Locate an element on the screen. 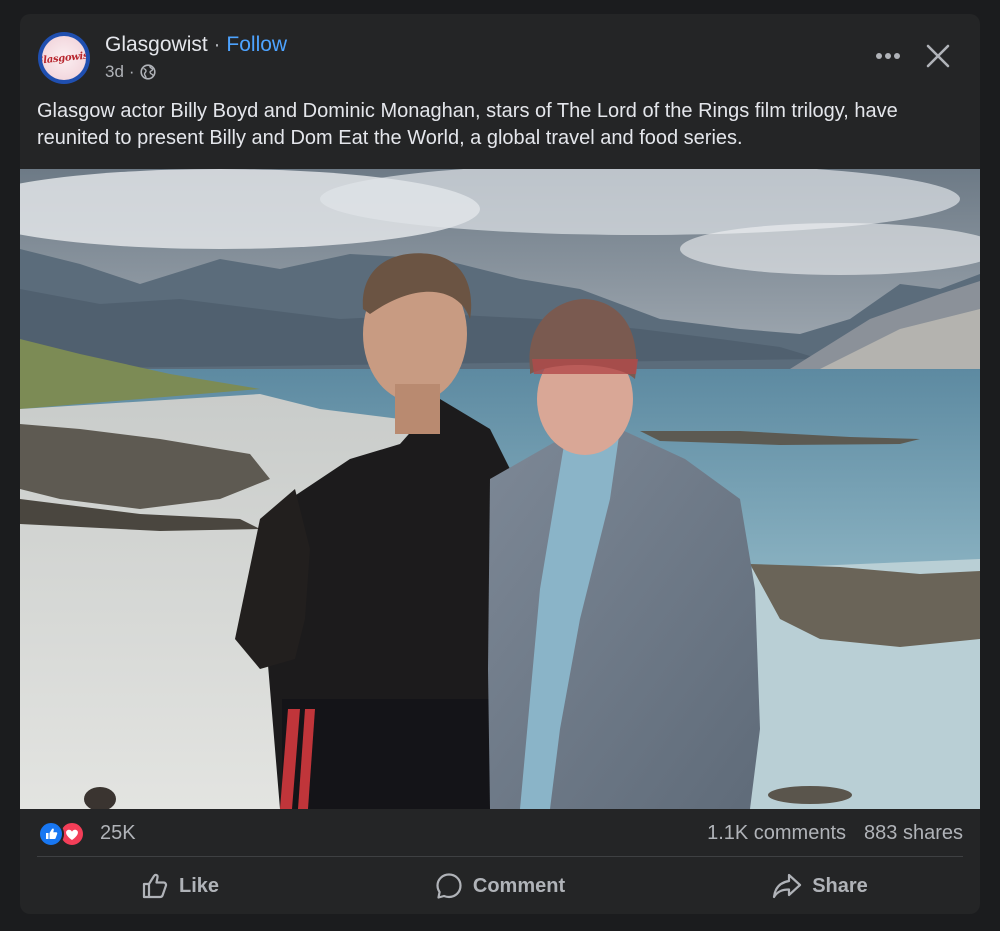 The height and width of the screenshot is (931, 1000). divider is located at coordinates (500, 856).